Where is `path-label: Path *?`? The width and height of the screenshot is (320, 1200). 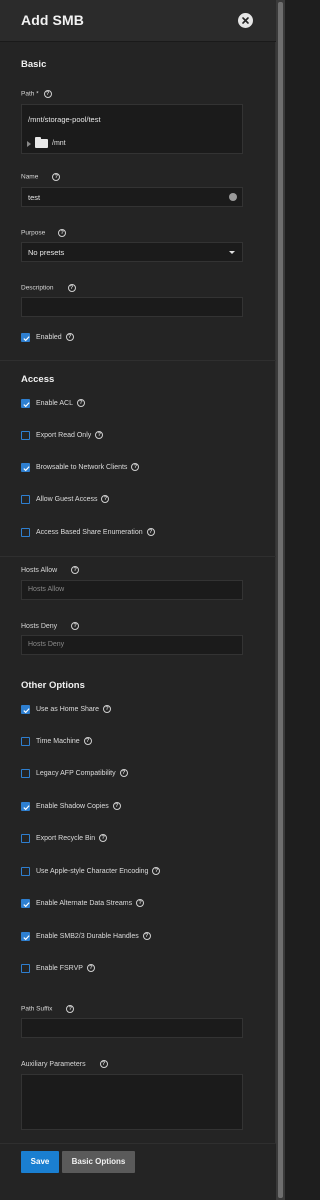
path-label: Path *? is located at coordinates (36, 94).